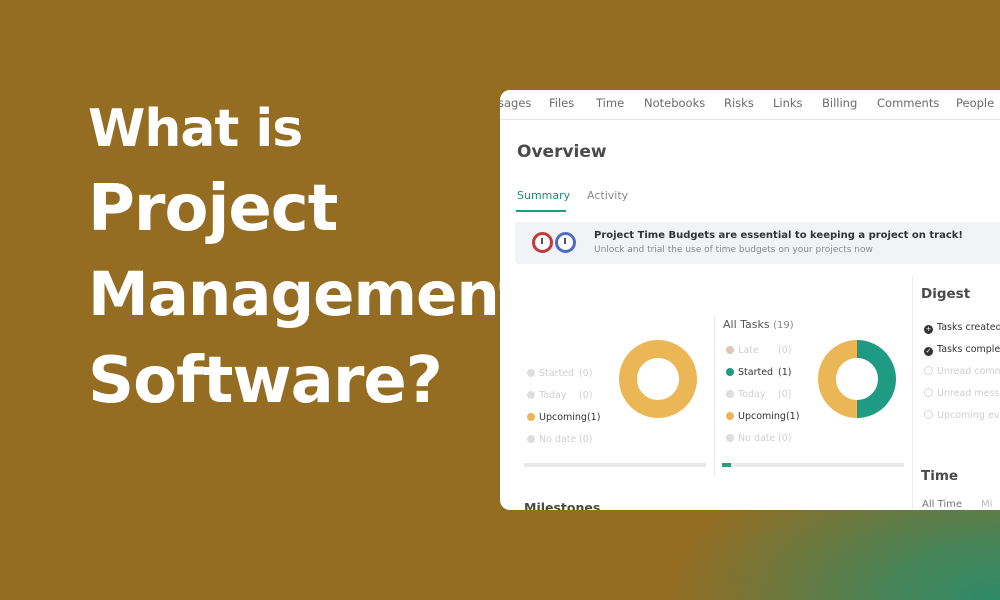 This screenshot has width=1000, height=600. Describe the element at coordinates (195, 129) in the screenshot. I see `headline-line-1: What is` at that location.